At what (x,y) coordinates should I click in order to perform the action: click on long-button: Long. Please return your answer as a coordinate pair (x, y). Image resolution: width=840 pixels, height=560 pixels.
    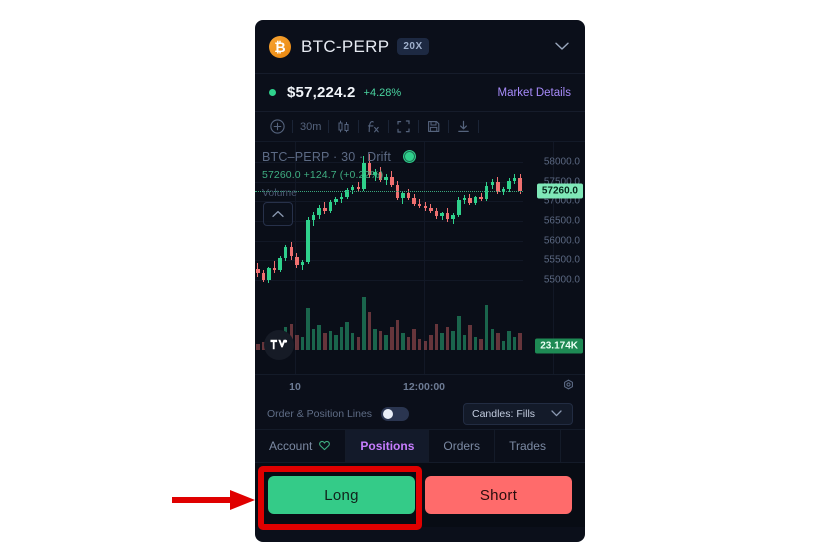
    Looking at the image, I should click on (341, 495).